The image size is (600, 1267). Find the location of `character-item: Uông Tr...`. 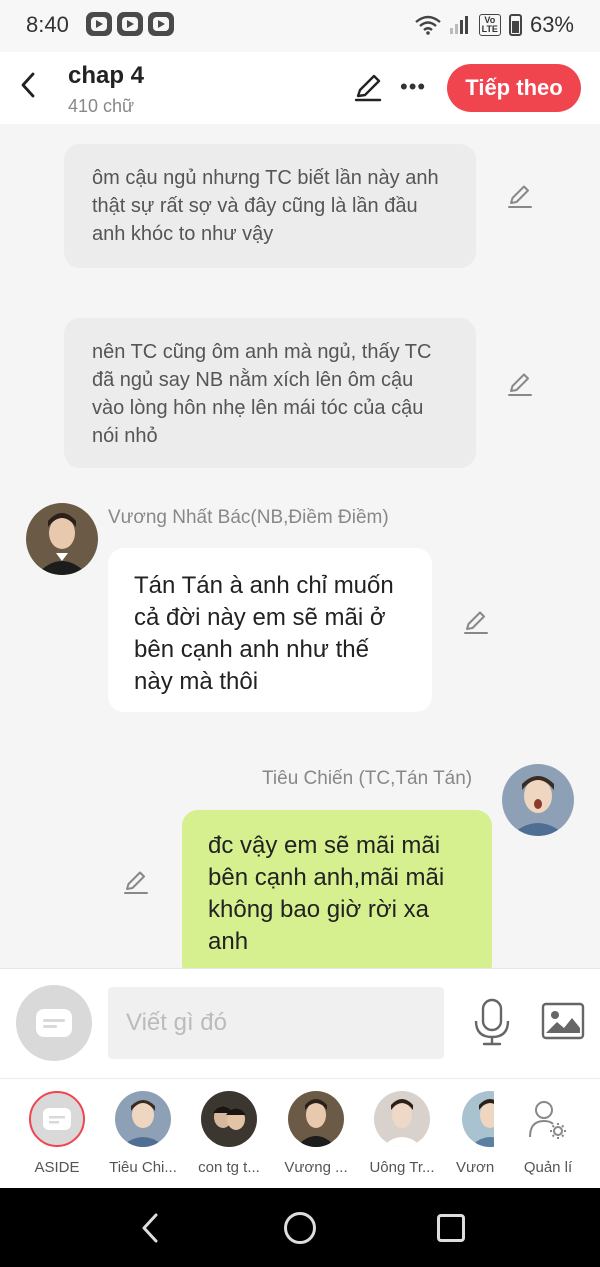

character-item: Uông Tr... is located at coordinates (402, 1133).